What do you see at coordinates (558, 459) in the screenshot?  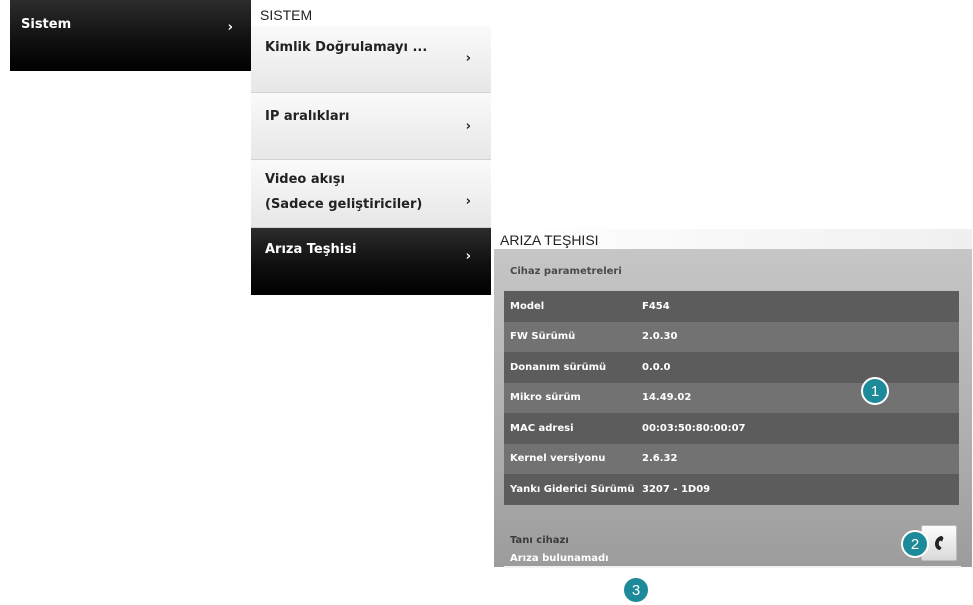 I see `param-key: Kernel versiyonu` at bounding box center [558, 459].